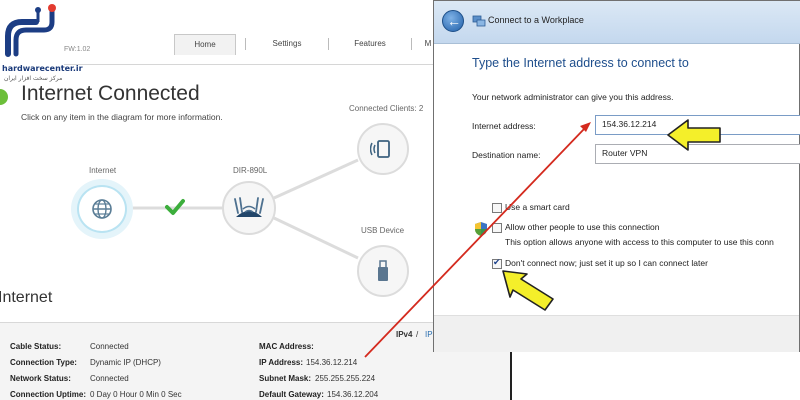 The height and width of the screenshot is (400, 800). I want to click on connection-type-value: Dynamic IP (DHCP), so click(125, 362).